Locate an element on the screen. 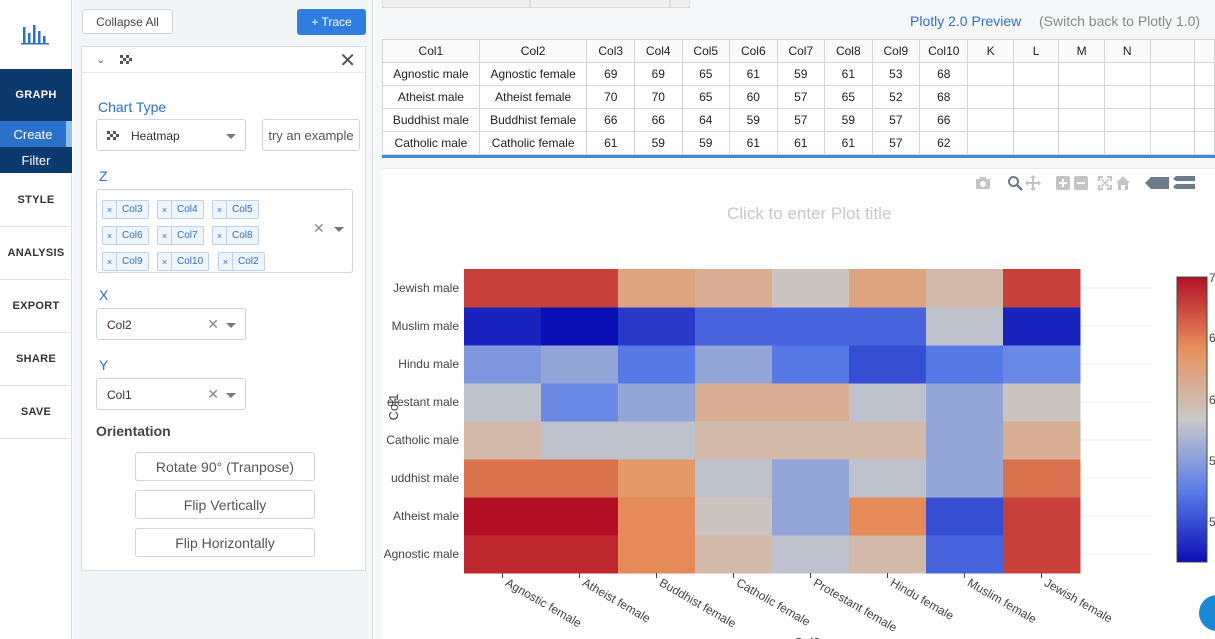  column-header: Col2 is located at coordinates (533, 51).